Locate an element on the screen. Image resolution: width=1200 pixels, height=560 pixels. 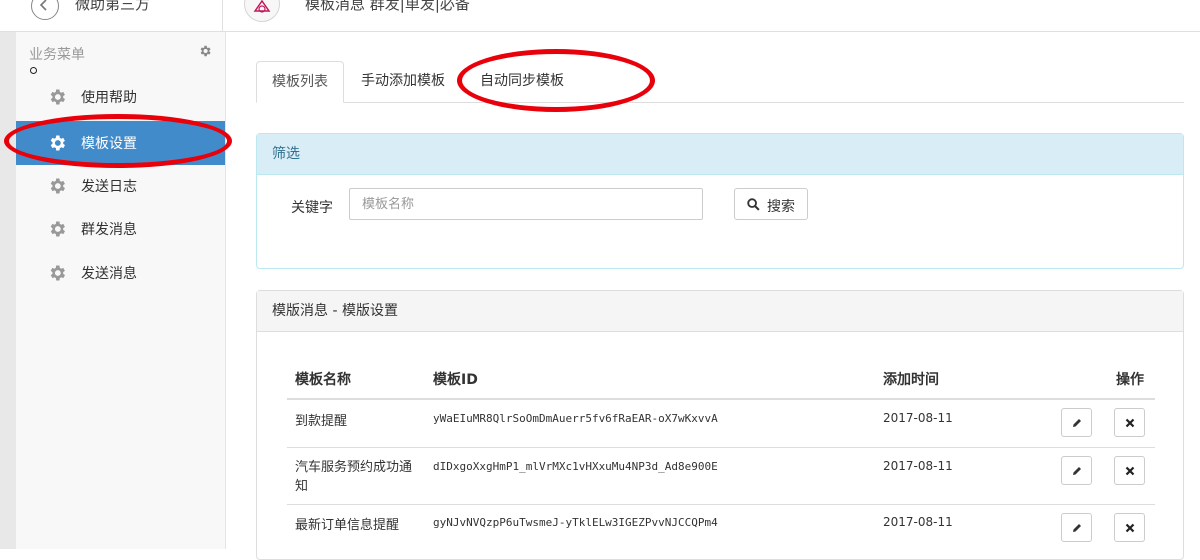
window-edge is located at coordinates (8, 274).